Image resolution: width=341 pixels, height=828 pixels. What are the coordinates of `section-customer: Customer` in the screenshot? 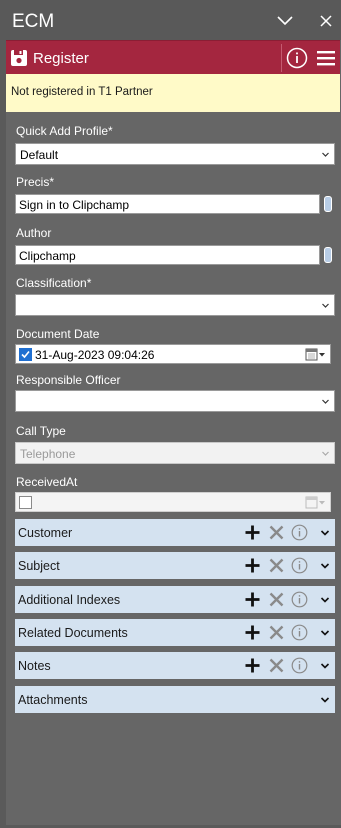 It's located at (175, 532).